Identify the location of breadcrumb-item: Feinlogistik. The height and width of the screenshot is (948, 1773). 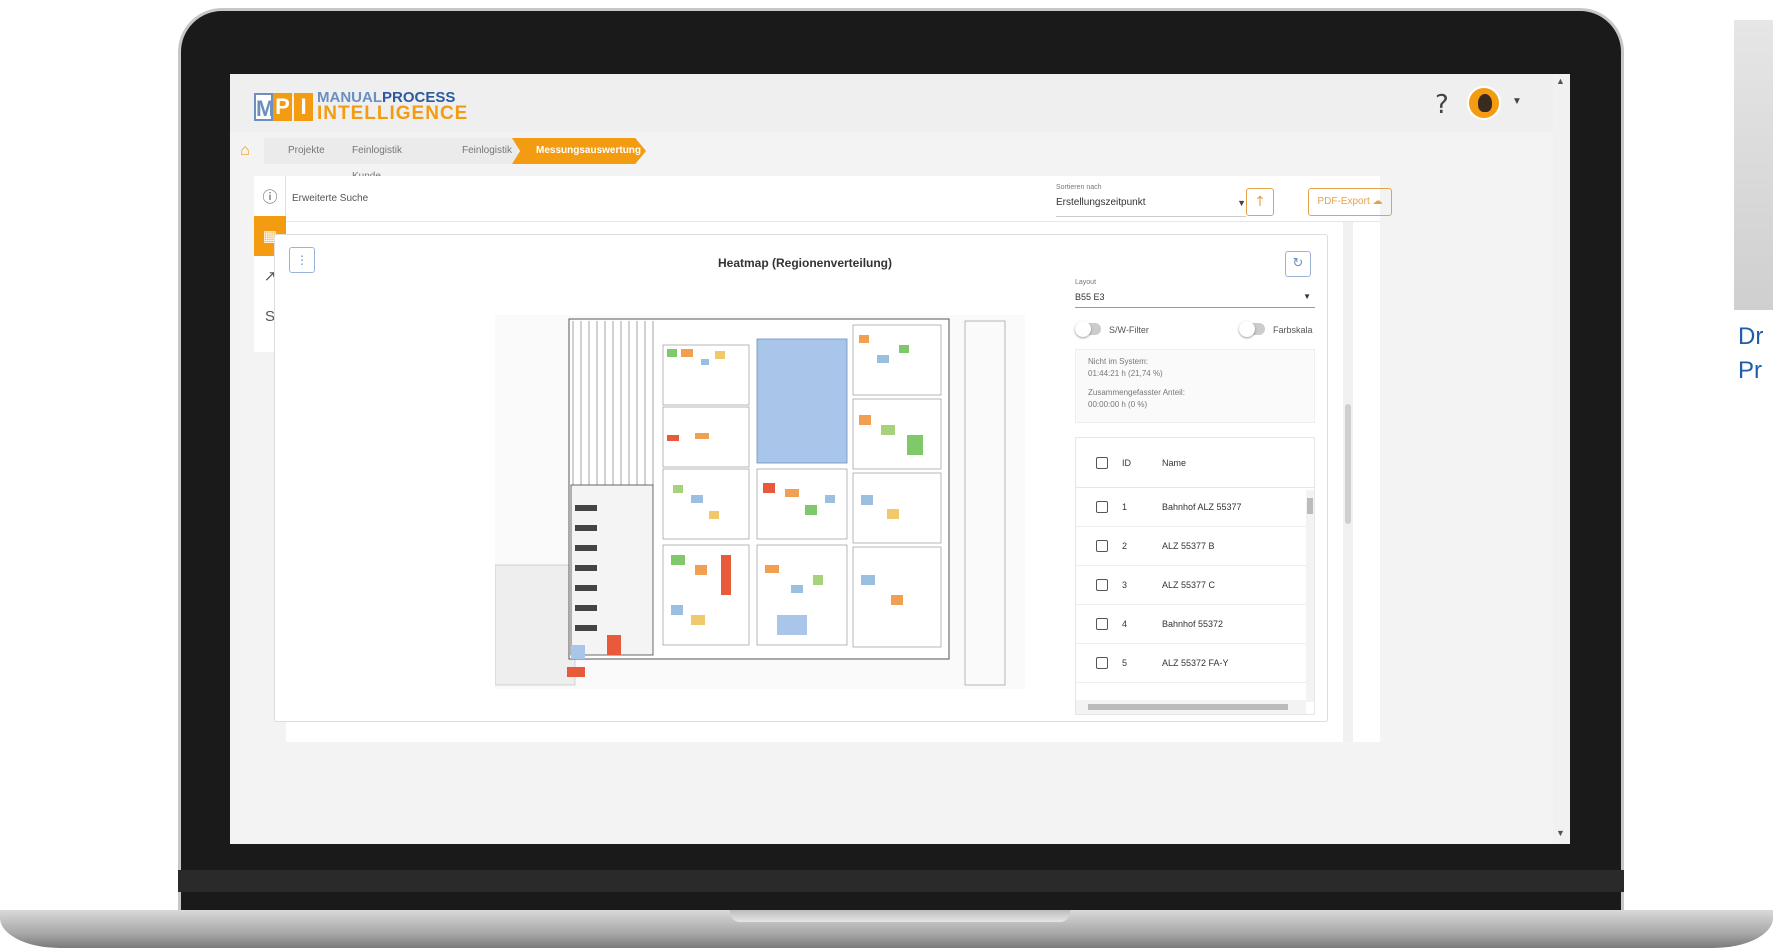
(478, 151).